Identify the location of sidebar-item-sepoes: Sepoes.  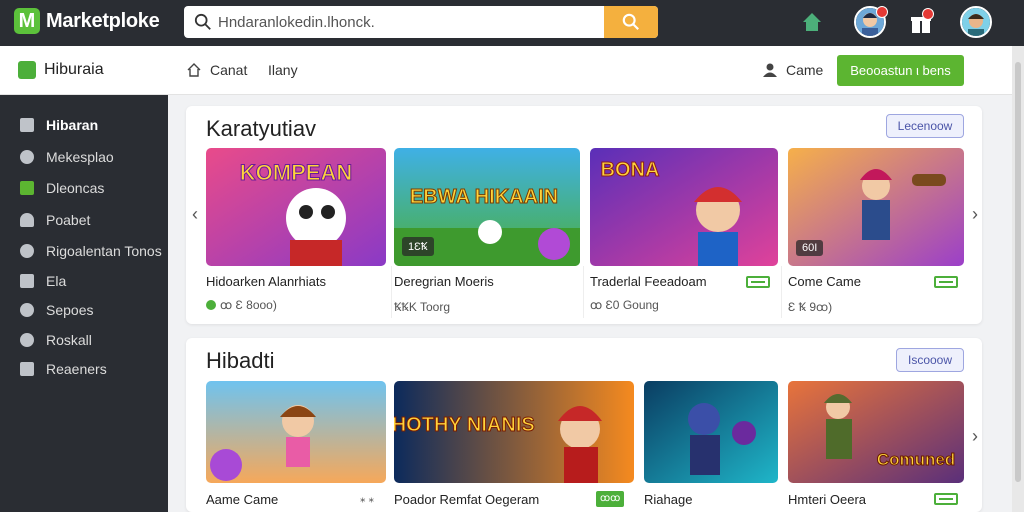
(84, 310).